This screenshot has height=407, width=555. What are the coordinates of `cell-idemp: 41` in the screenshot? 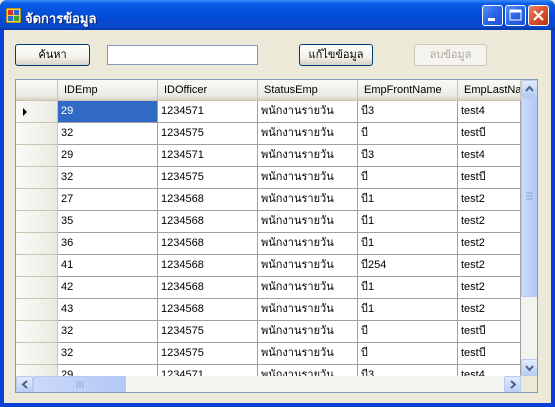 It's located at (108, 266).